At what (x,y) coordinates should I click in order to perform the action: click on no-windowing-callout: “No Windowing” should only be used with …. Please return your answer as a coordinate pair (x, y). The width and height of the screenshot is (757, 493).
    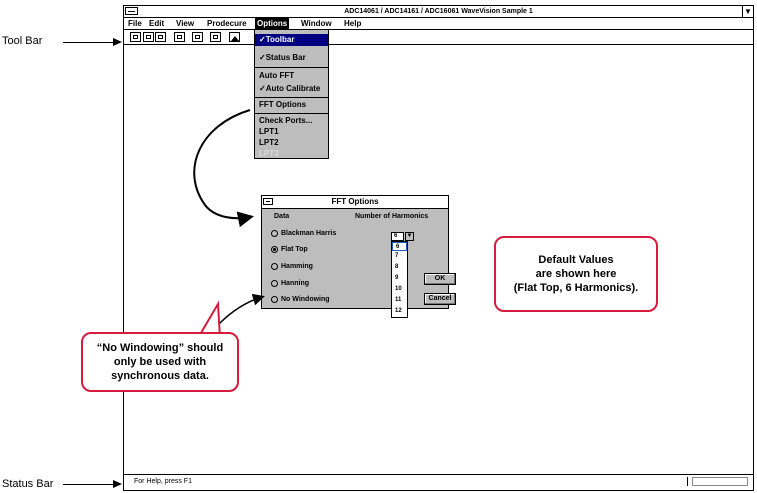
    Looking at the image, I should click on (160, 362).